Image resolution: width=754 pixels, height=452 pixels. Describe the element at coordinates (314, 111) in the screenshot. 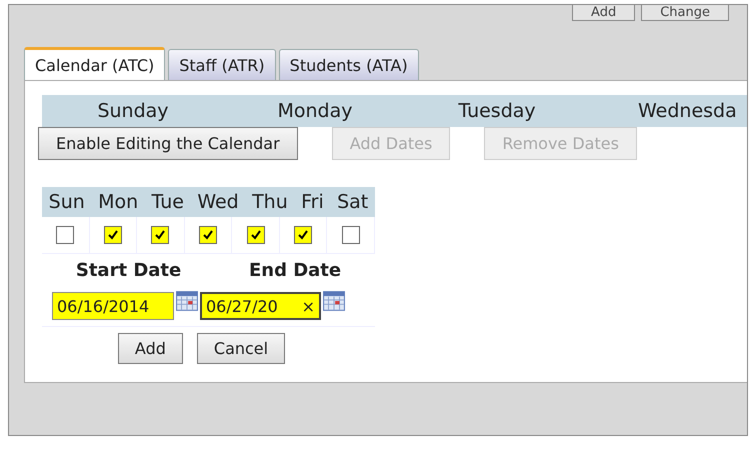

I see `weekday-label: Monday` at that location.